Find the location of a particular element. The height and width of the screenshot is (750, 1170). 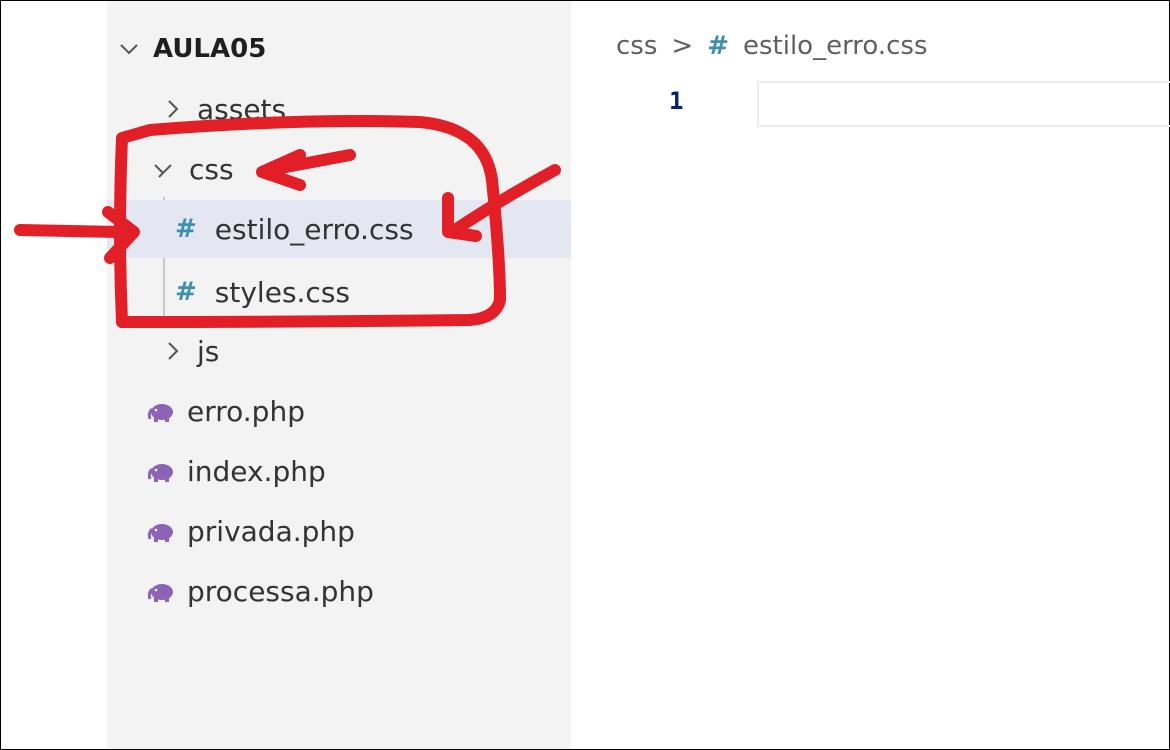

tree-item-label: css is located at coordinates (211, 169).